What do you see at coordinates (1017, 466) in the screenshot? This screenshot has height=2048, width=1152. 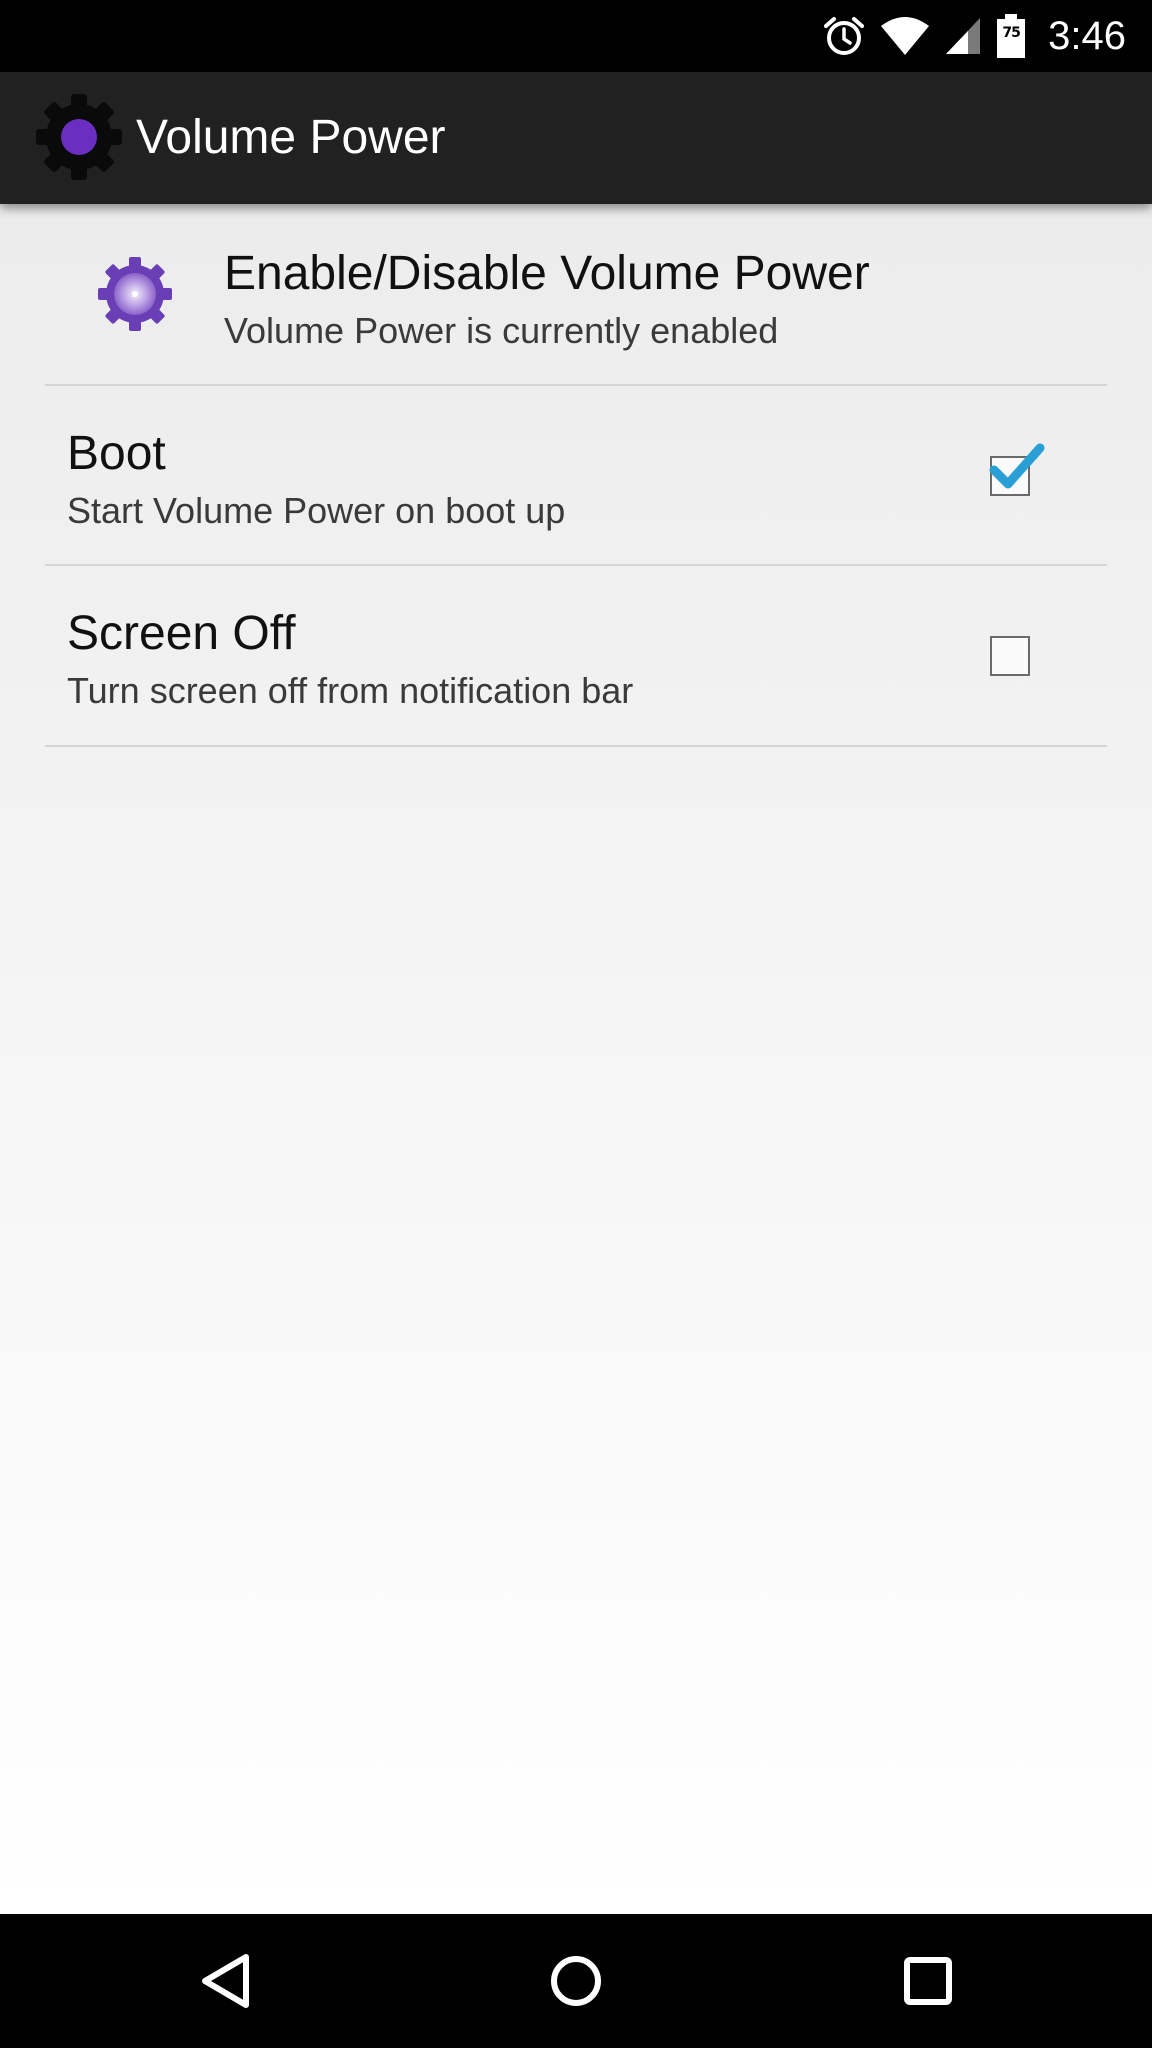 I see `checkmark-icon` at bounding box center [1017, 466].